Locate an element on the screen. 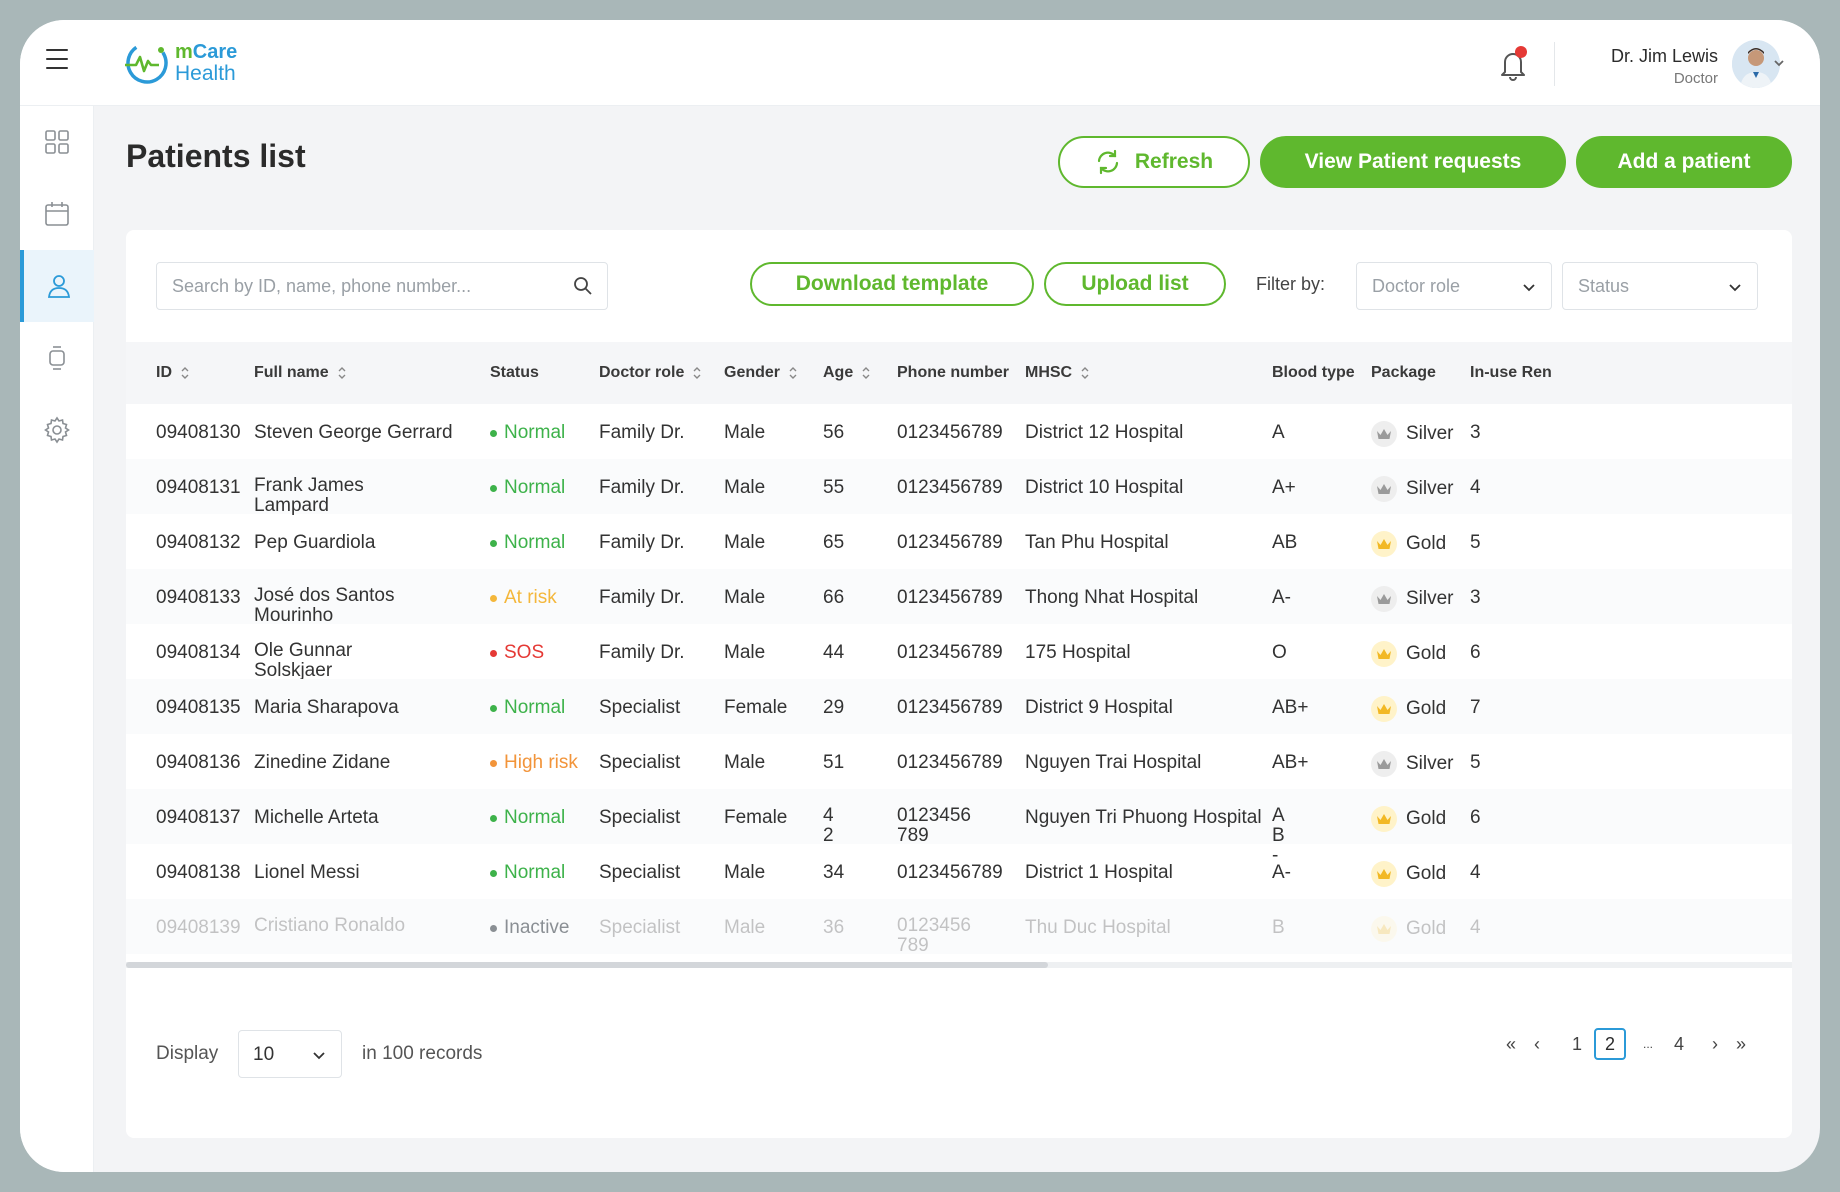 Image resolution: width=1840 pixels, height=1192 pixels. page-4-button: 4 is located at coordinates (1679, 1044).